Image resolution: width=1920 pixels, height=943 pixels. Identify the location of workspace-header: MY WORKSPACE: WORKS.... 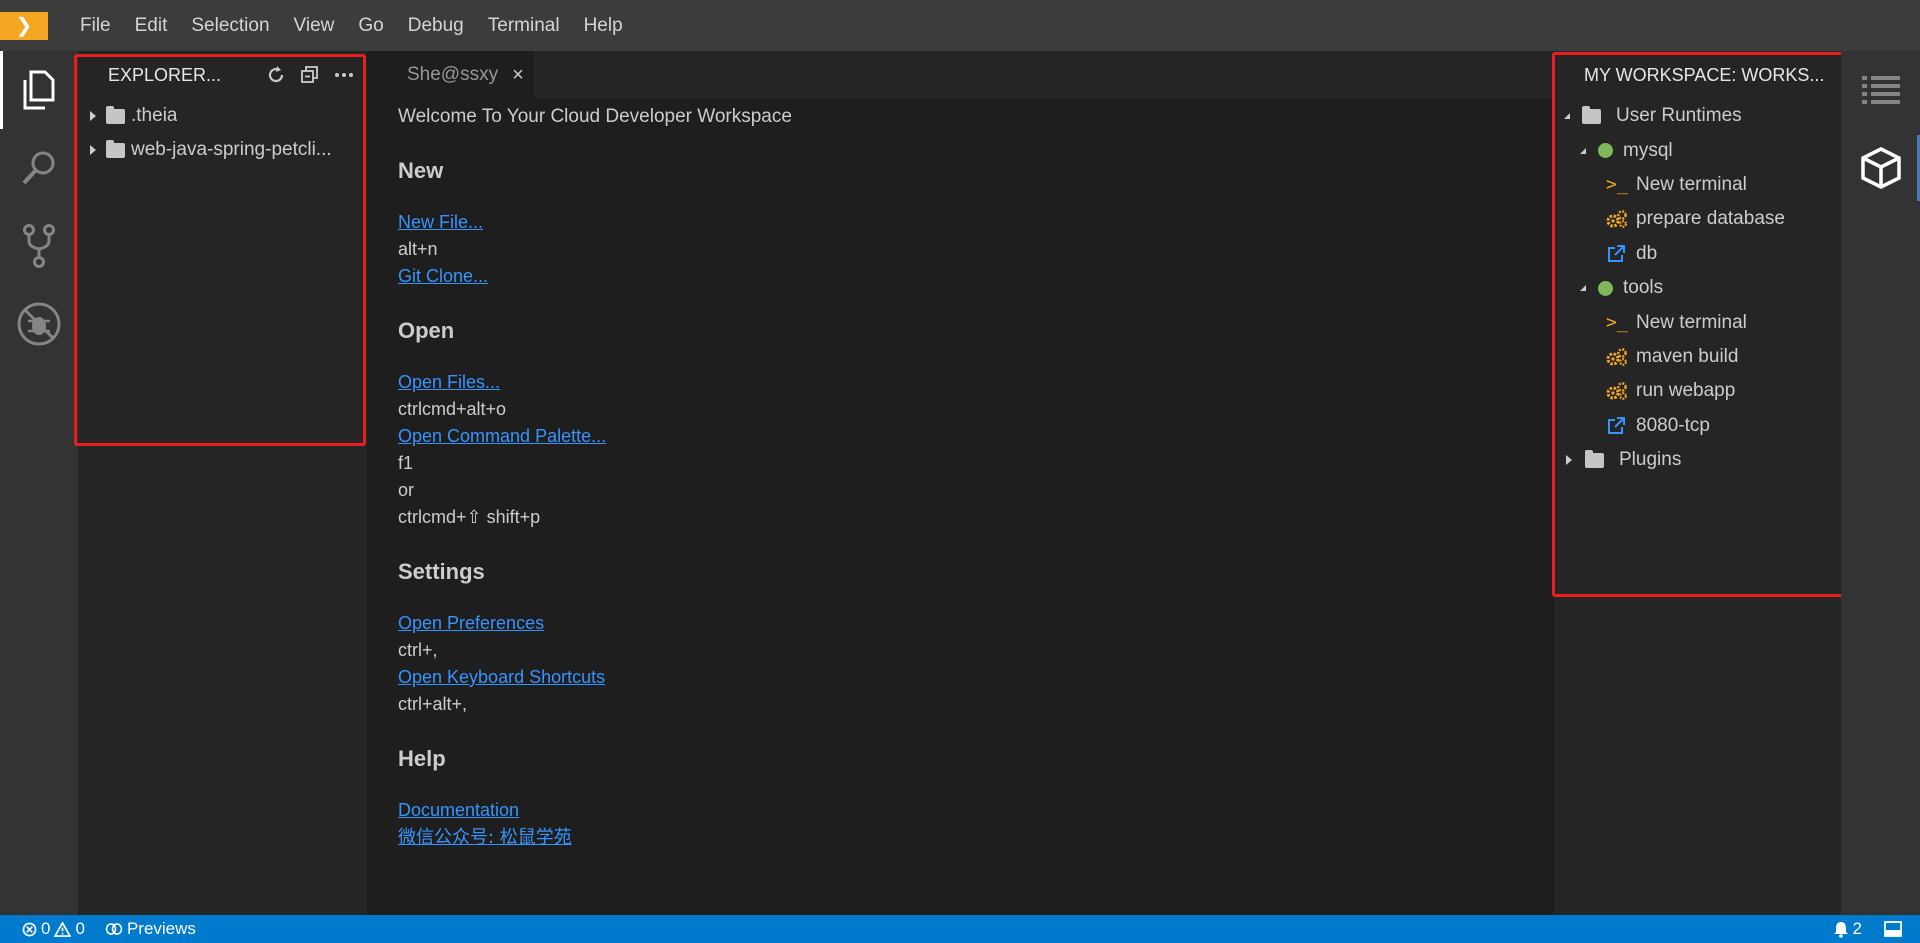
(1697, 75).